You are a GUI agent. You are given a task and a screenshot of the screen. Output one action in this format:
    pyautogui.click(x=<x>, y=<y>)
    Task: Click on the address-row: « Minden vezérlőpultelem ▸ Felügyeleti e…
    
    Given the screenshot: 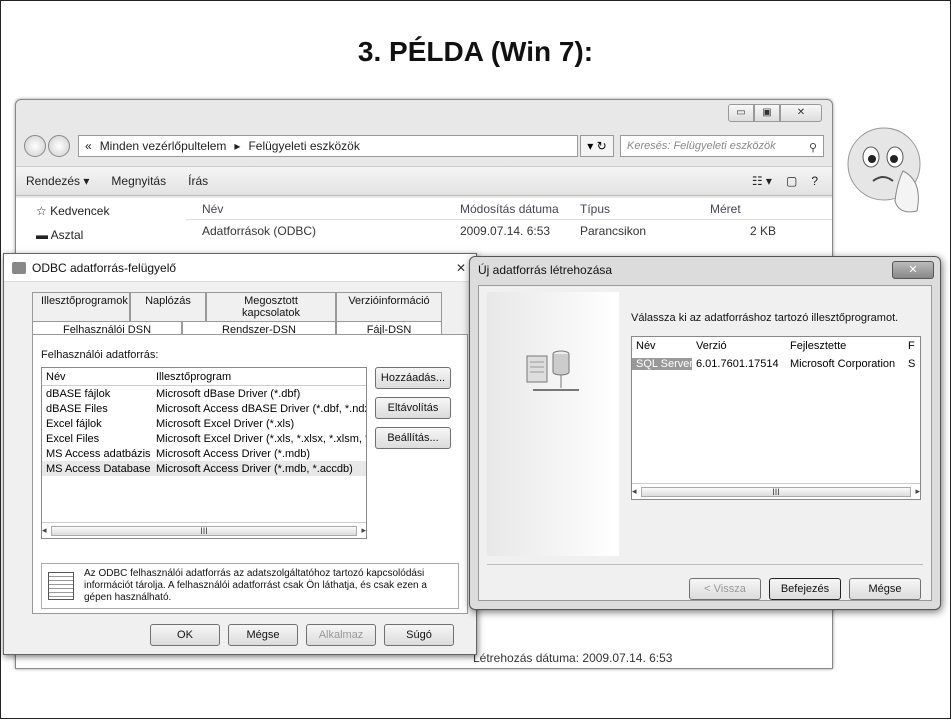 What is the action you would take?
    pyautogui.click(x=424, y=146)
    